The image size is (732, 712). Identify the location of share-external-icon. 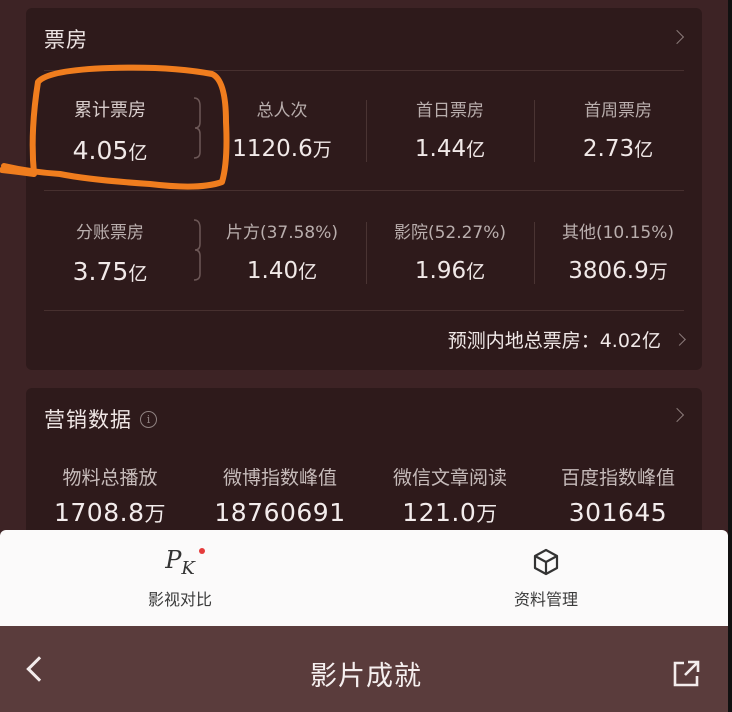
(686, 674).